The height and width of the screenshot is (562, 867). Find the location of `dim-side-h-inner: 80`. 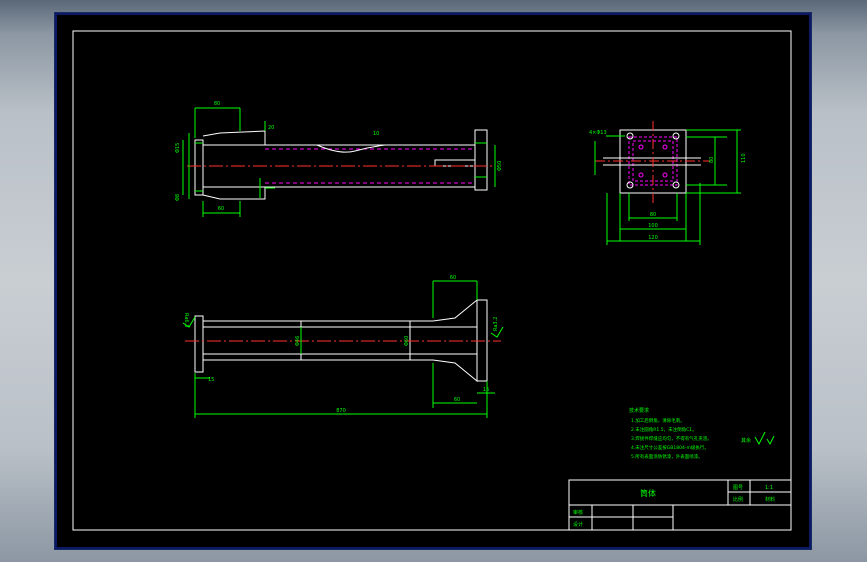

dim-side-h-inner: 80 is located at coordinates (712, 160).